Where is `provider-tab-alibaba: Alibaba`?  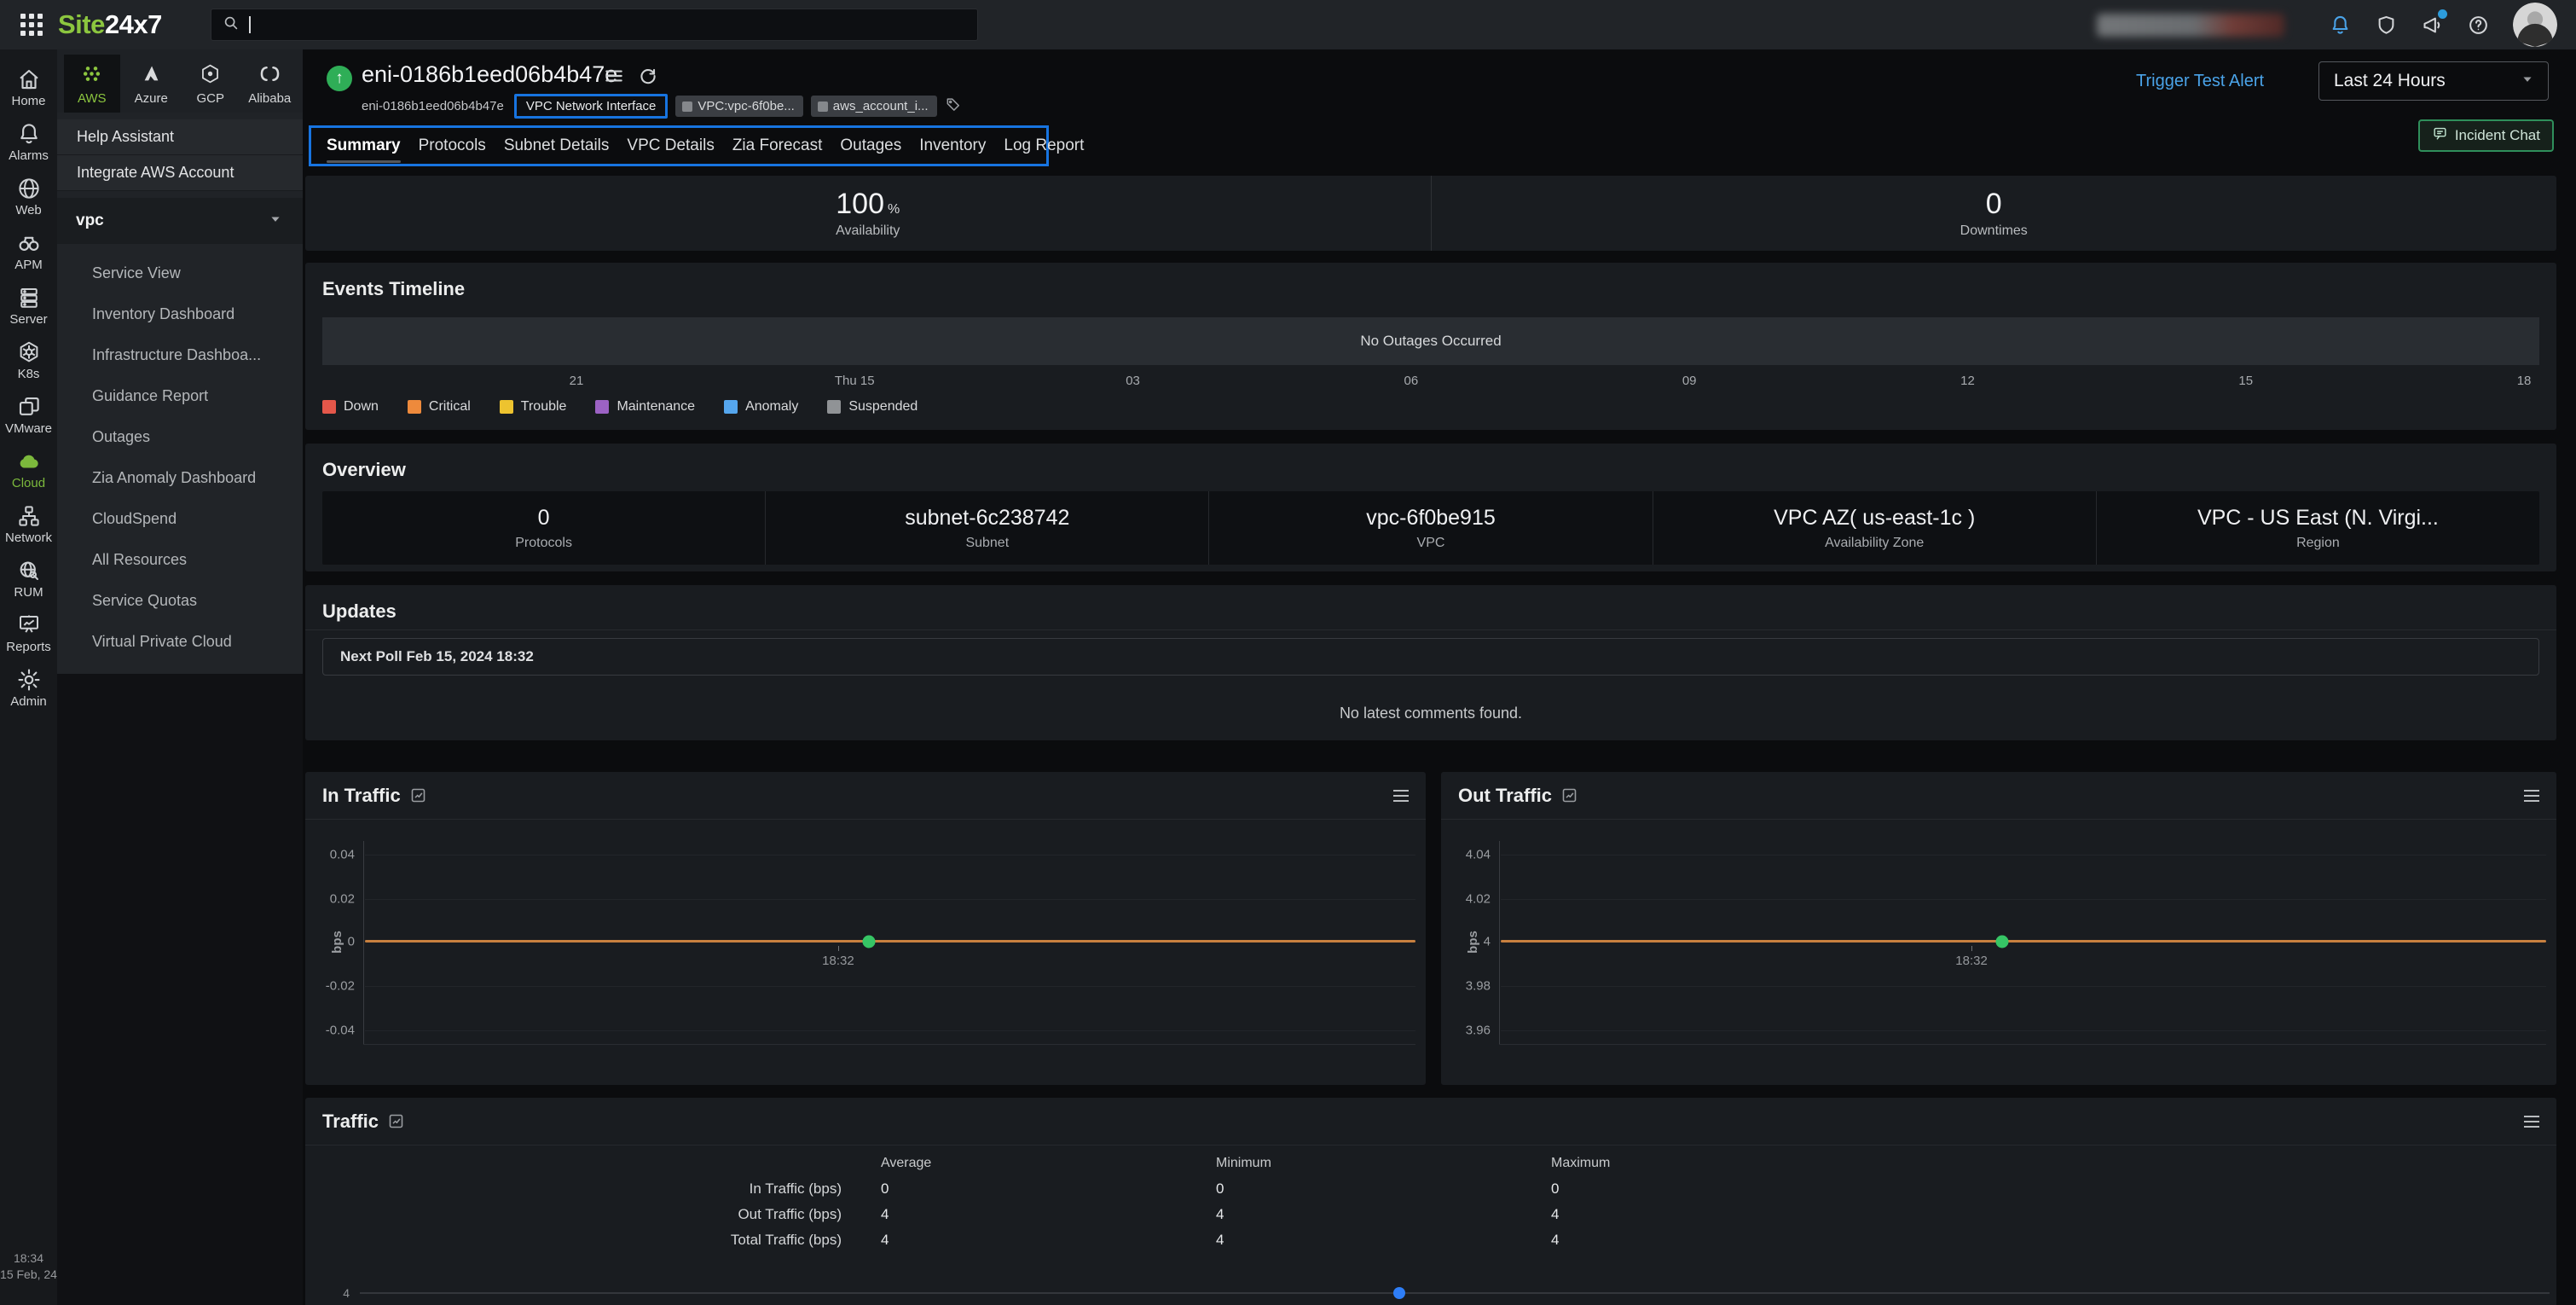
provider-tab-alibaba: Alibaba is located at coordinates (270, 84).